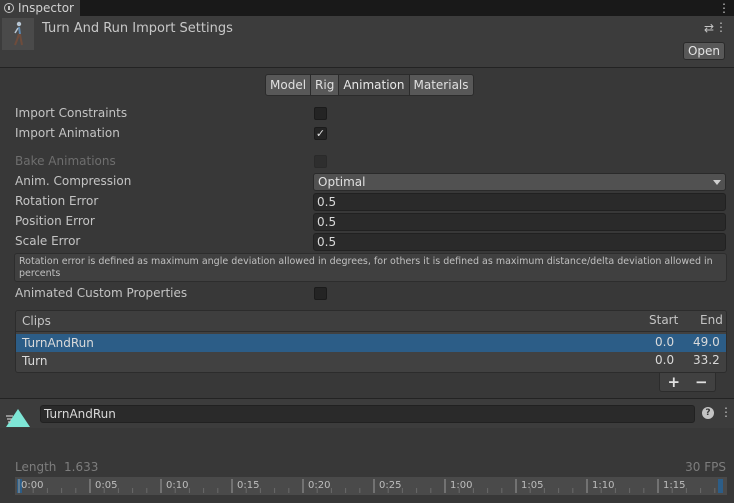 This screenshot has width=734, height=503. I want to click on clip-name: Turn, so click(35, 361).